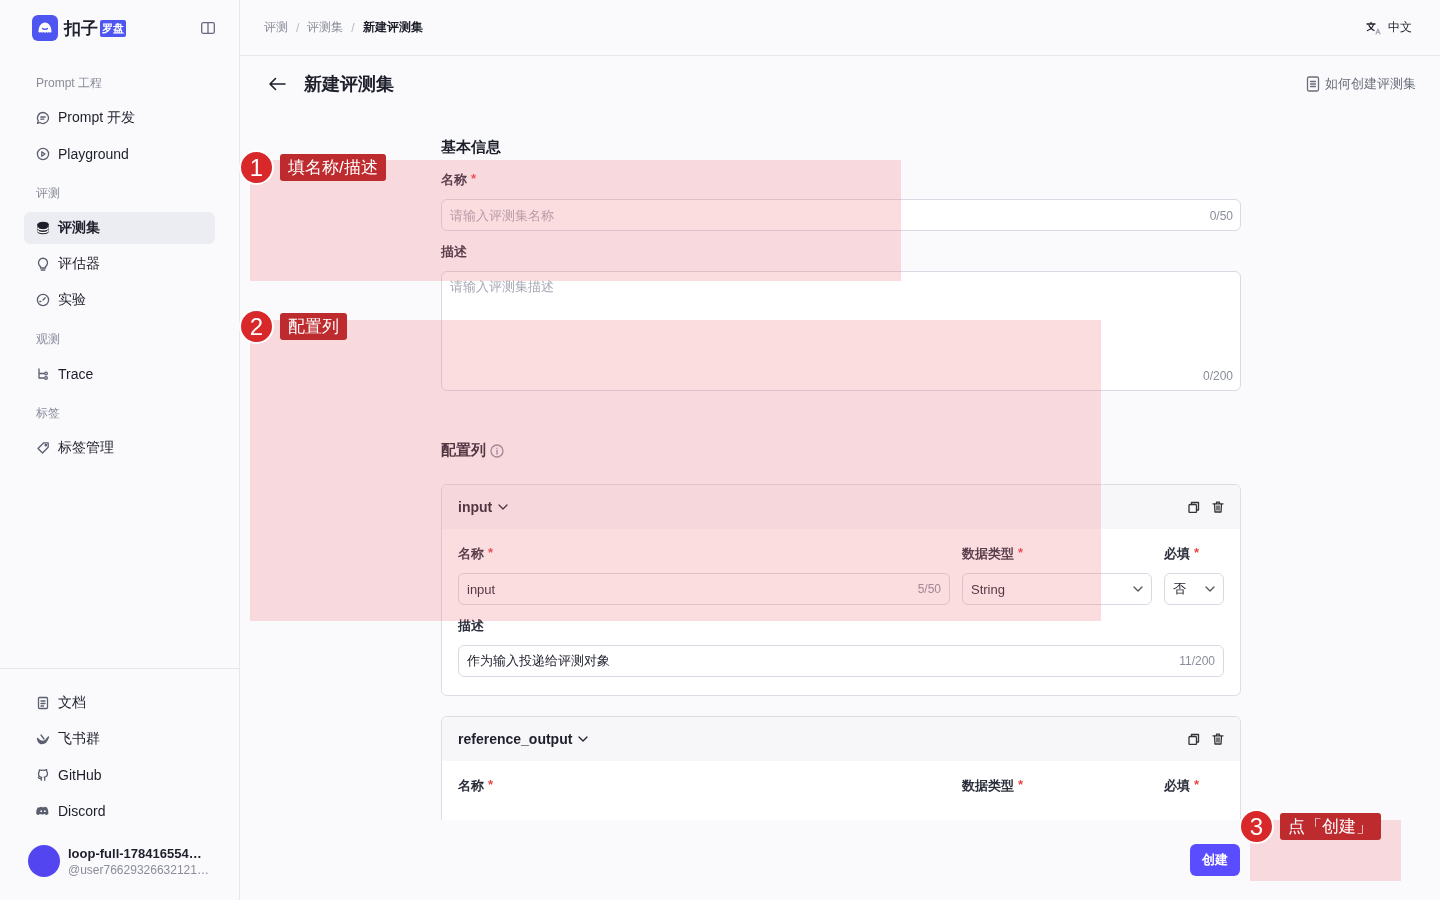 The height and width of the screenshot is (900, 1440). Describe the element at coordinates (119, 448) in the screenshot. I see `sidebar-item: 标签管理` at that location.